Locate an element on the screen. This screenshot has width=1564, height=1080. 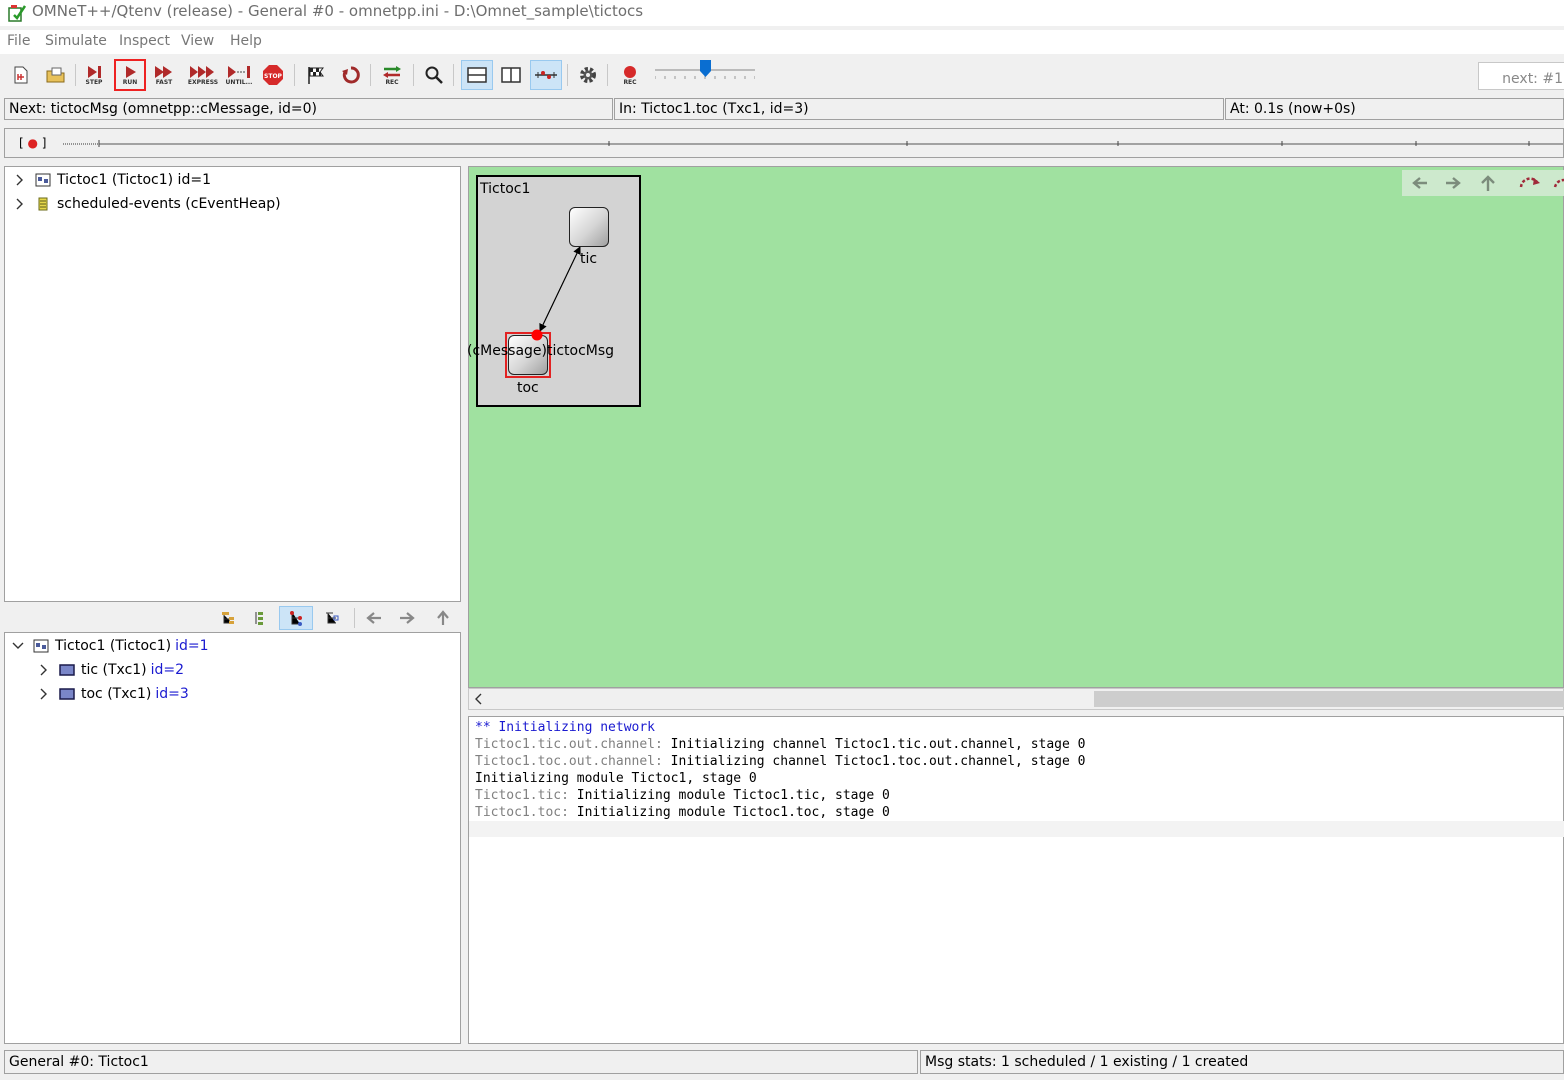
timeline-toggle-button is located at coordinates (546, 75).